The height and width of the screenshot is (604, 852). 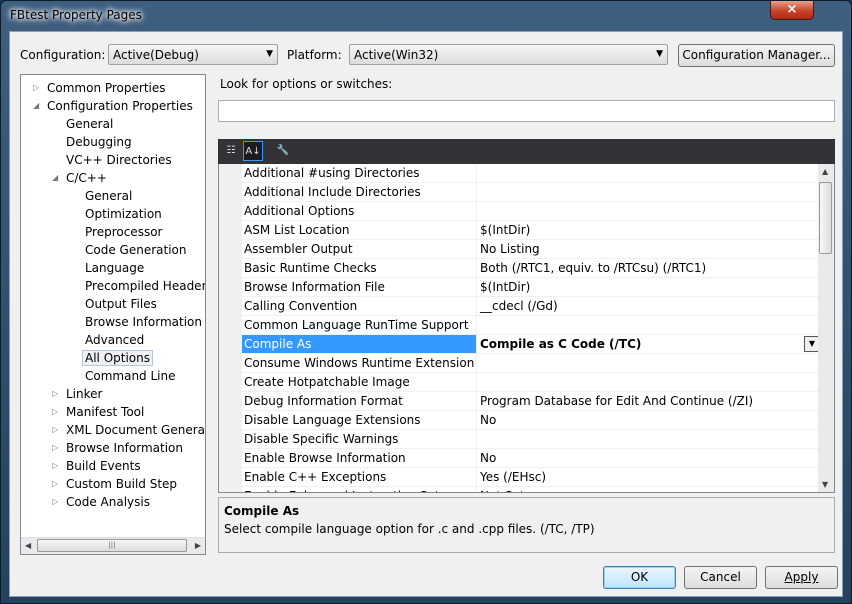 What do you see at coordinates (801, 577) in the screenshot?
I see `apply-button: Apply` at bounding box center [801, 577].